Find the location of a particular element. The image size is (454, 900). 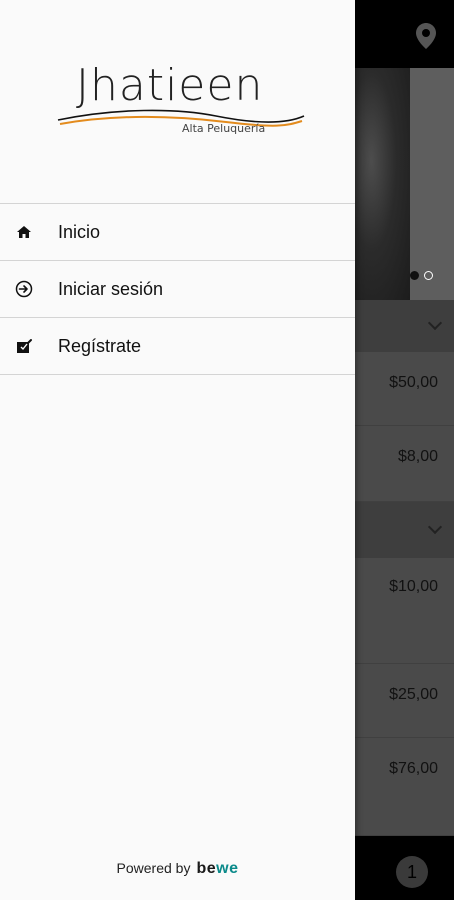

hero-carousel is located at coordinates (404, 184).